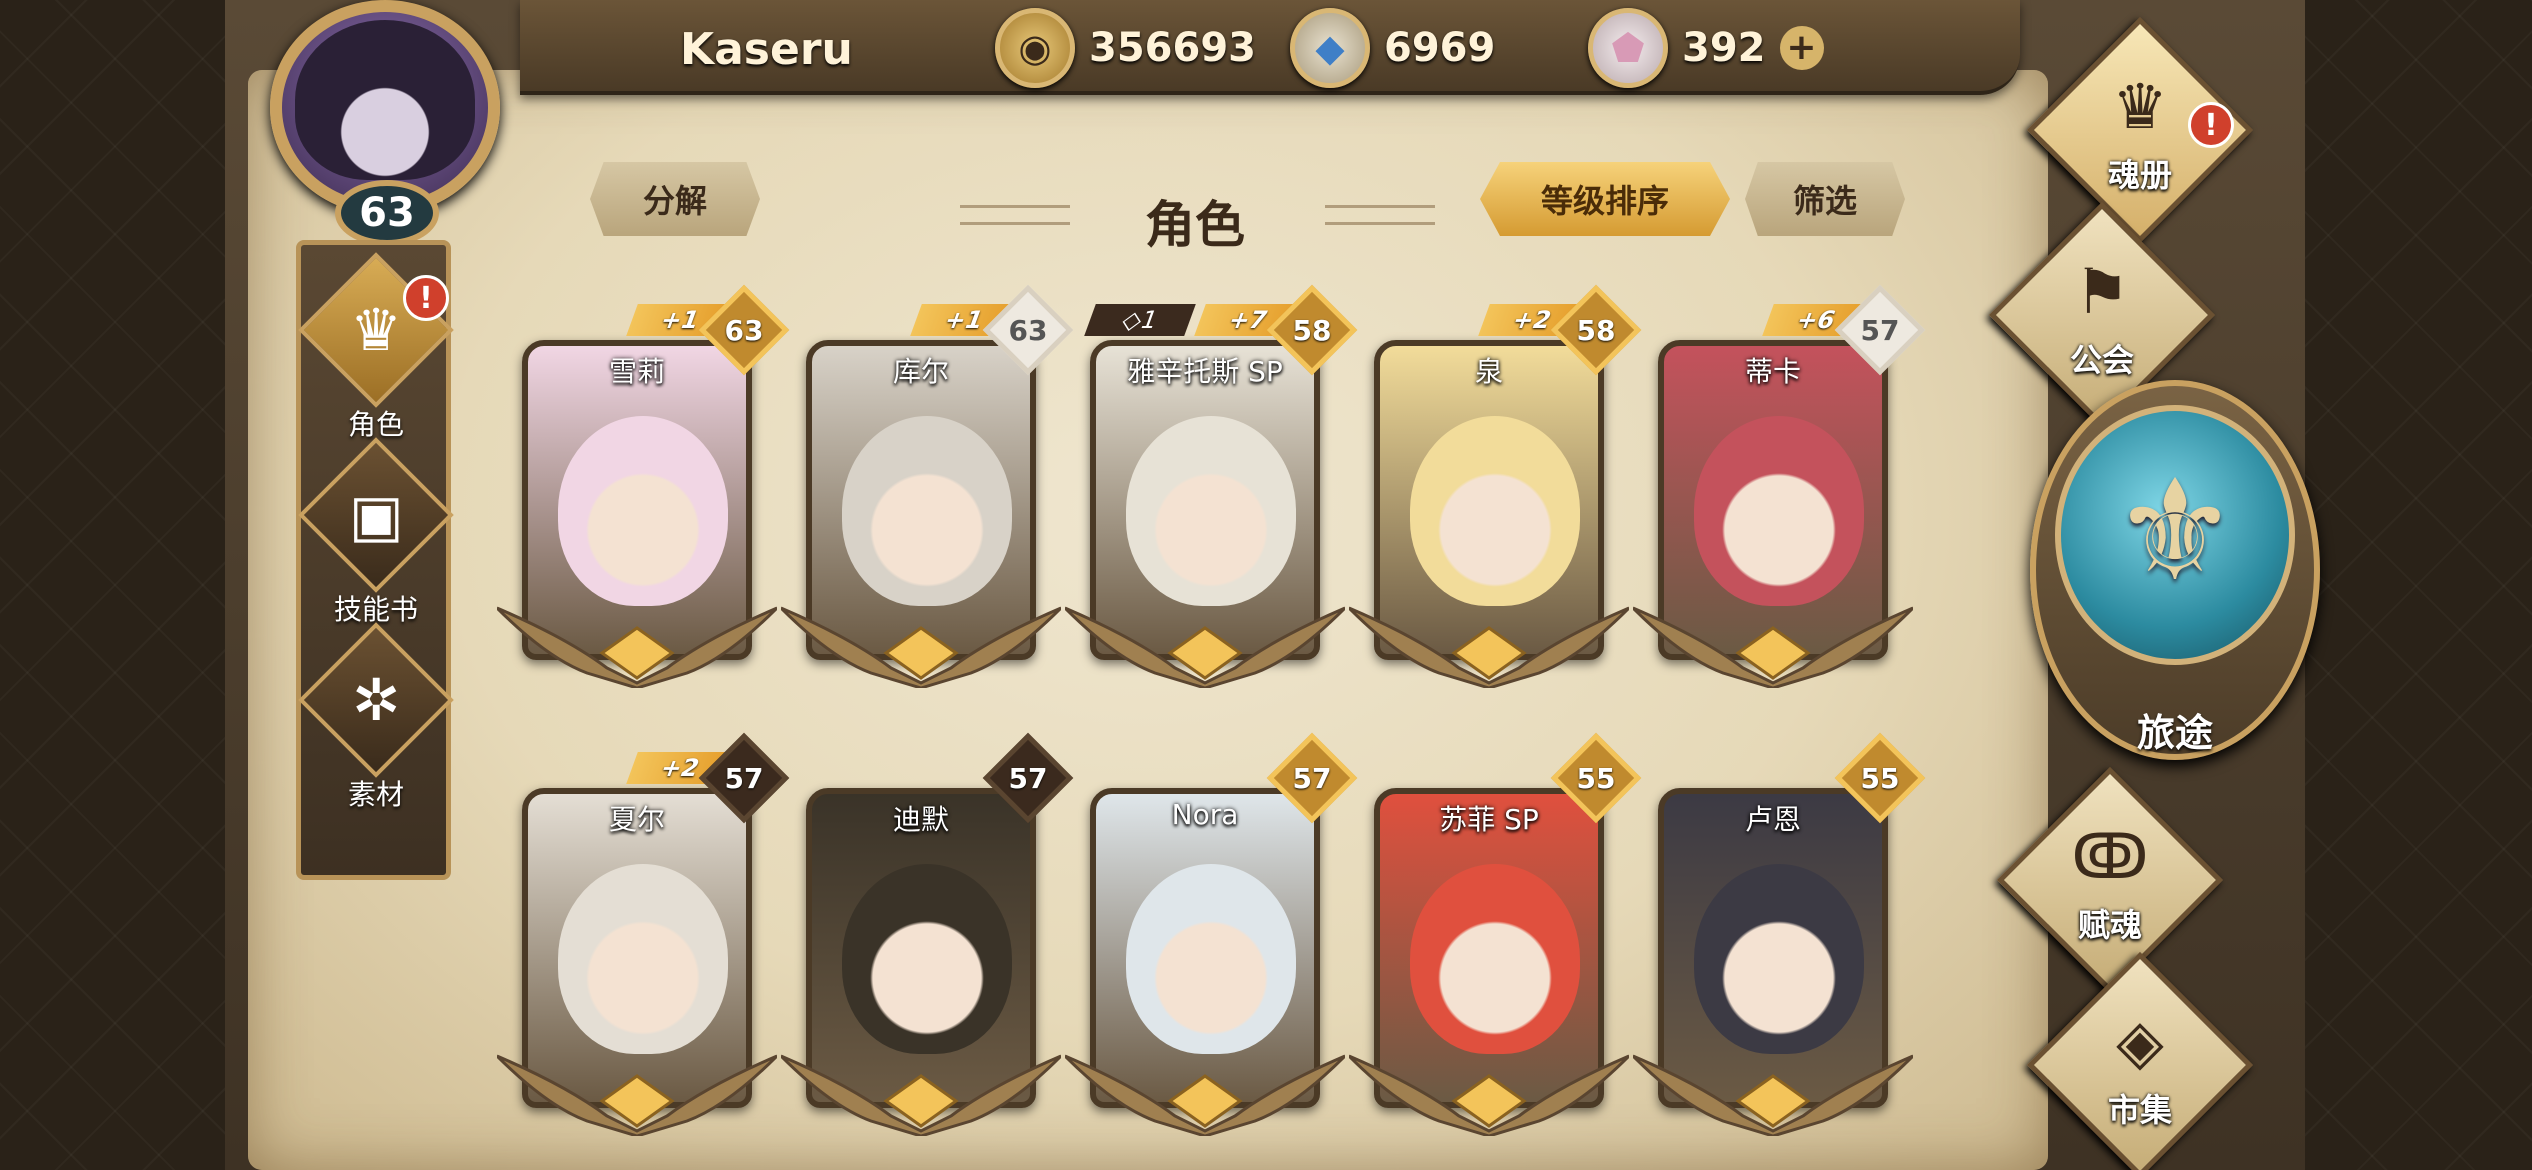 The width and height of the screenshot is (2532, 1170). I want to click on nav-item-characters: ♛ 角色 !, so click(376, 346).